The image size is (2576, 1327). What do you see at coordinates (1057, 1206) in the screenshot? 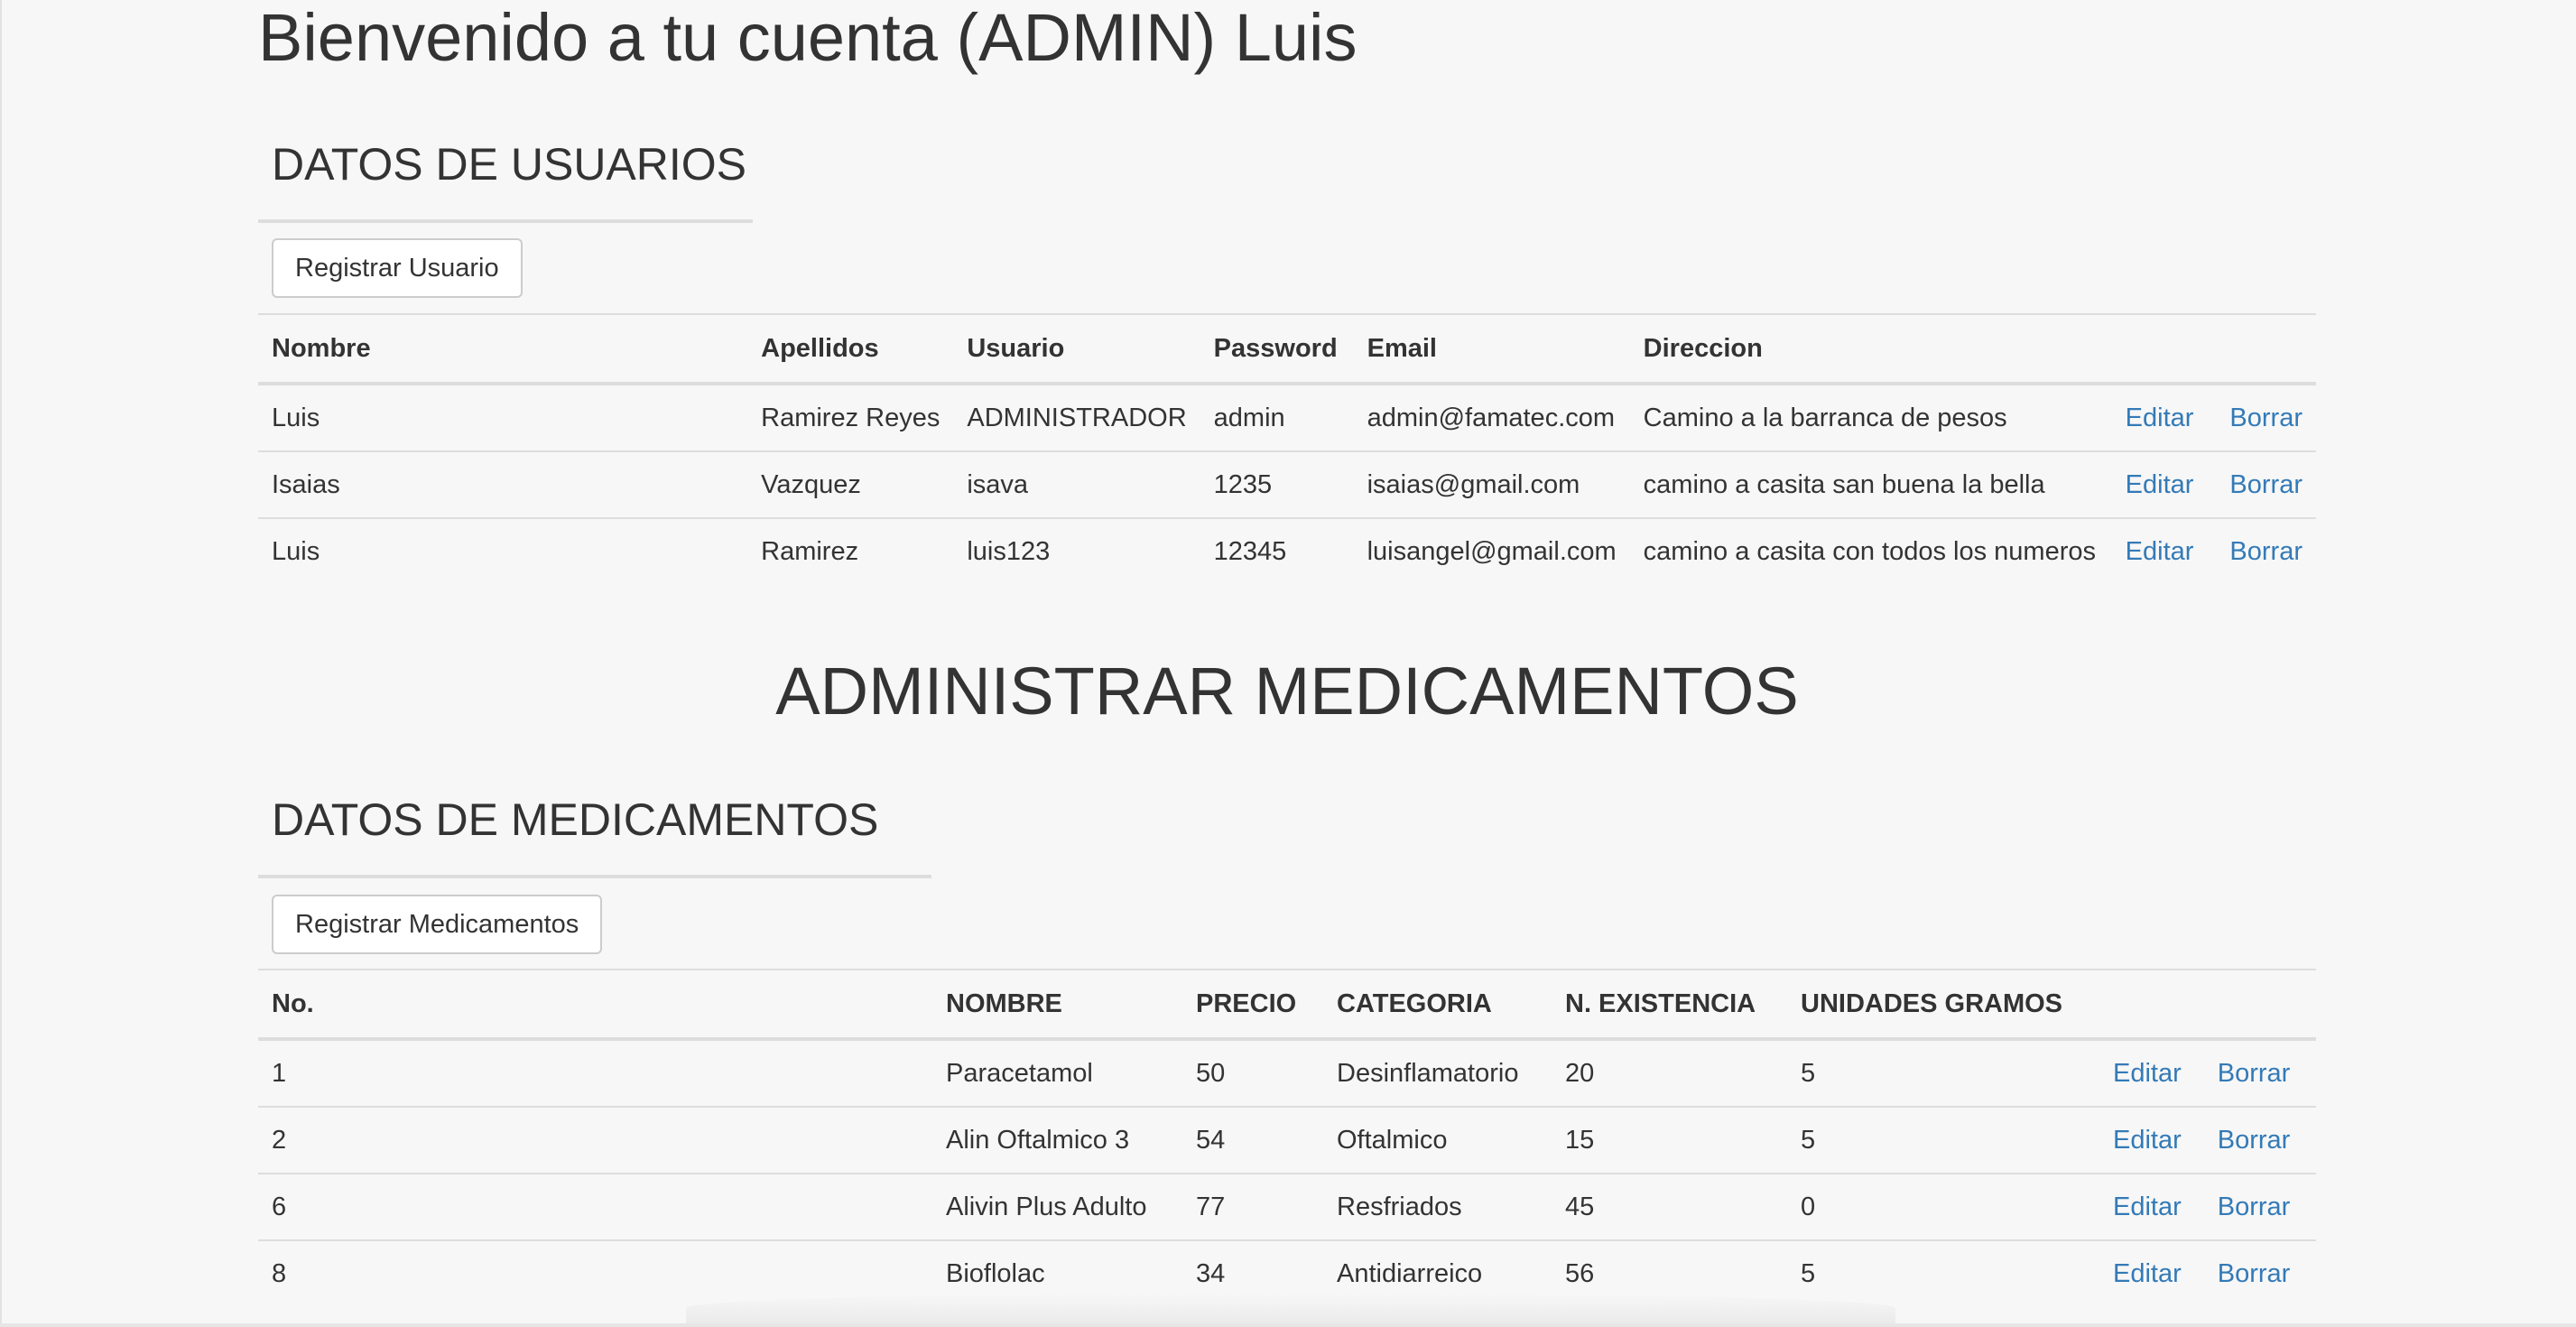
I see `cell-nombre: Alivin Plus Adulto` at bounding box center [1057, 1206].